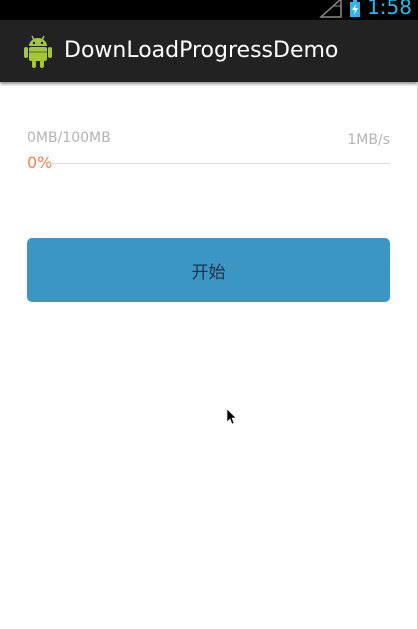  I want to click on android-robot-icon, so click(38, 51).